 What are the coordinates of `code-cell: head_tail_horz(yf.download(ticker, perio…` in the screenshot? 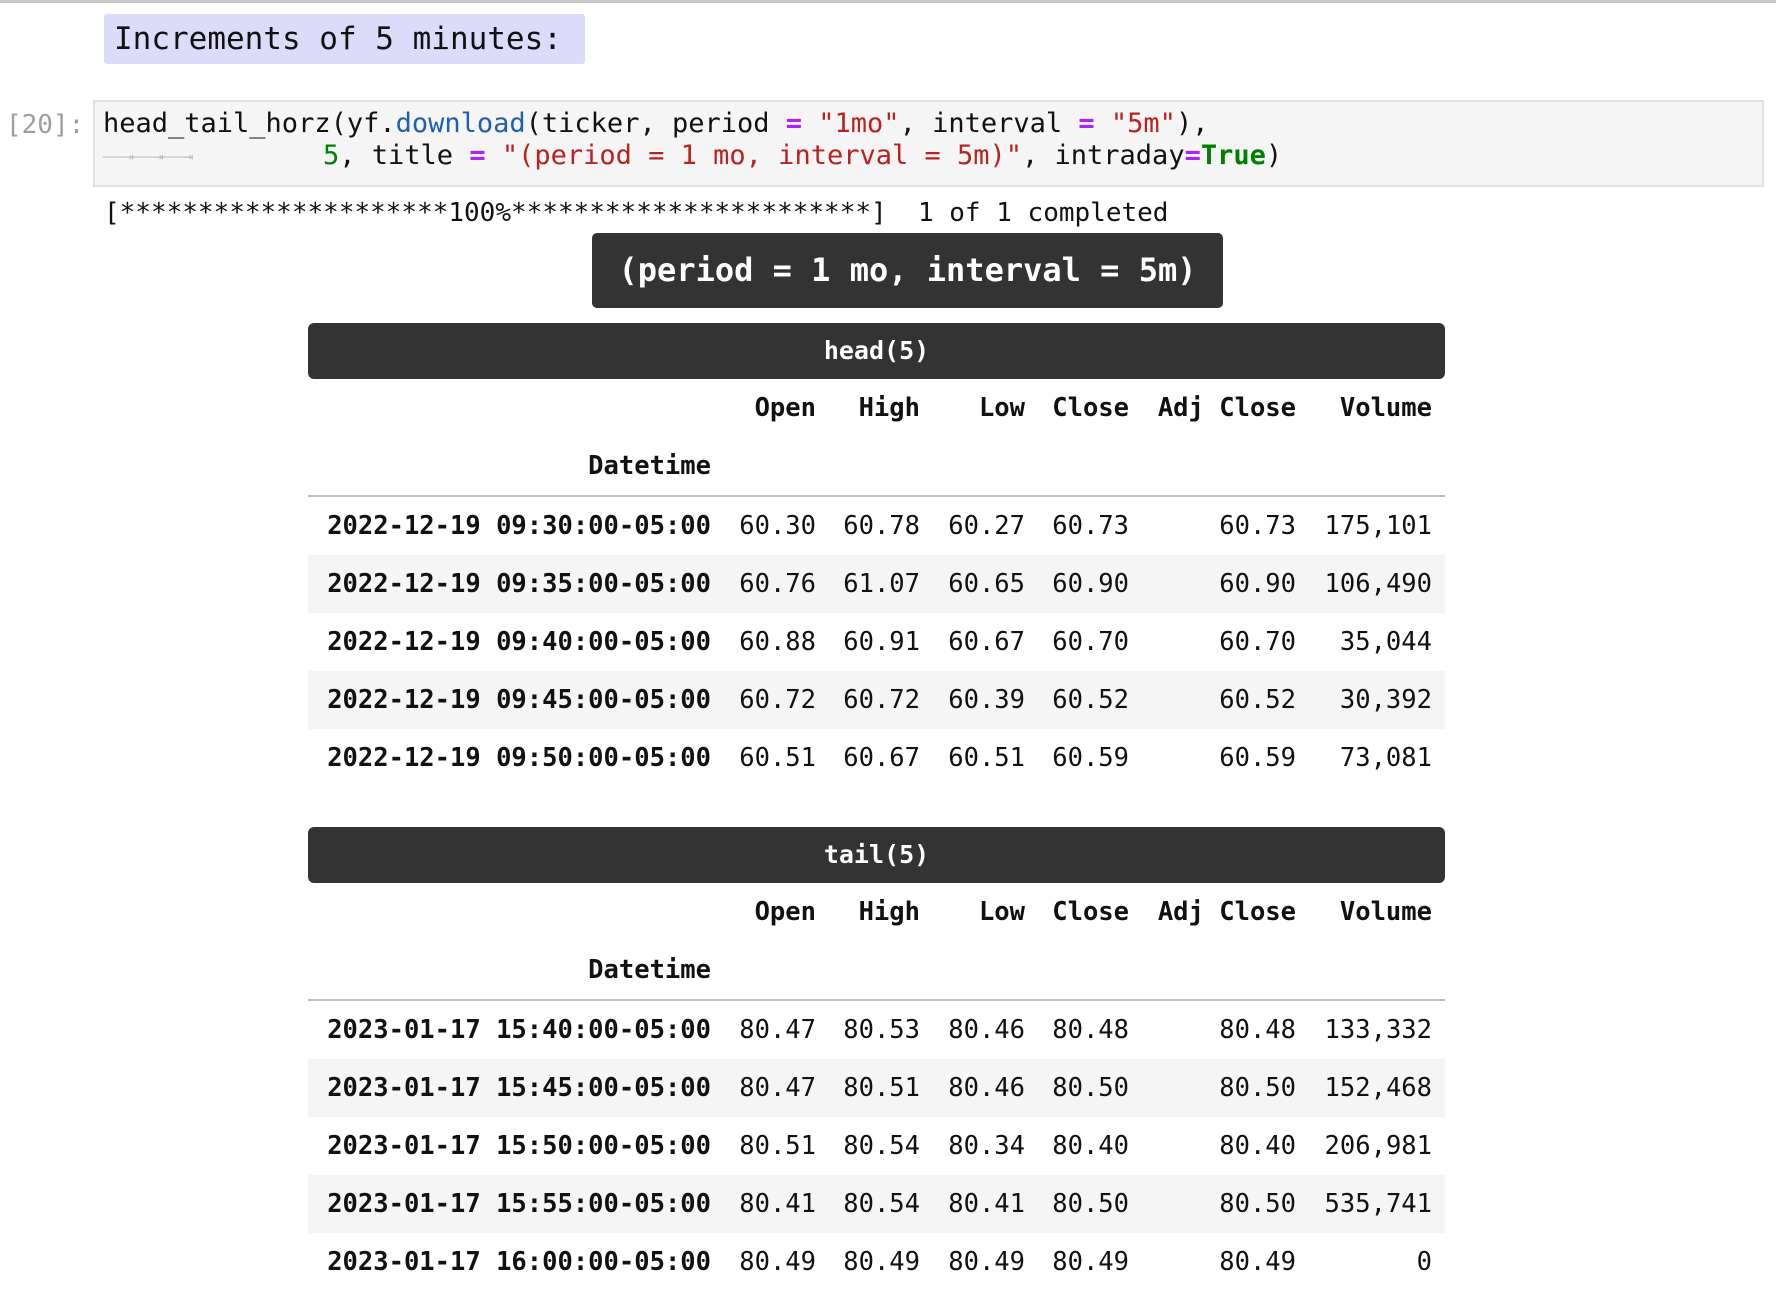 It's located at (928, 143).